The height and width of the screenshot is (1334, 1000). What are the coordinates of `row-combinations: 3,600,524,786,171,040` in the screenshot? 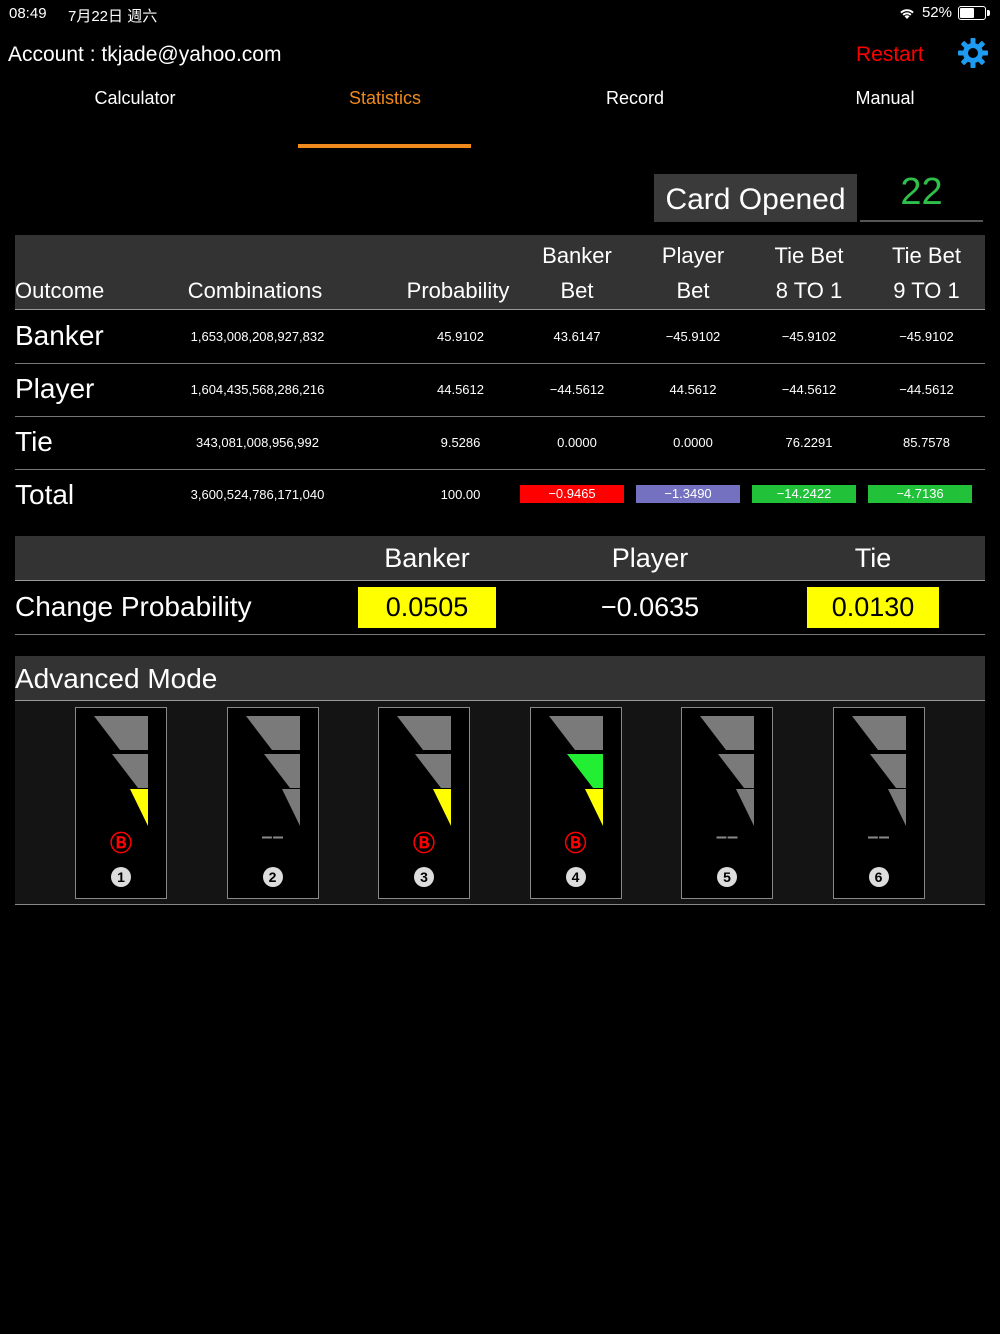 It's located at (257, 494).